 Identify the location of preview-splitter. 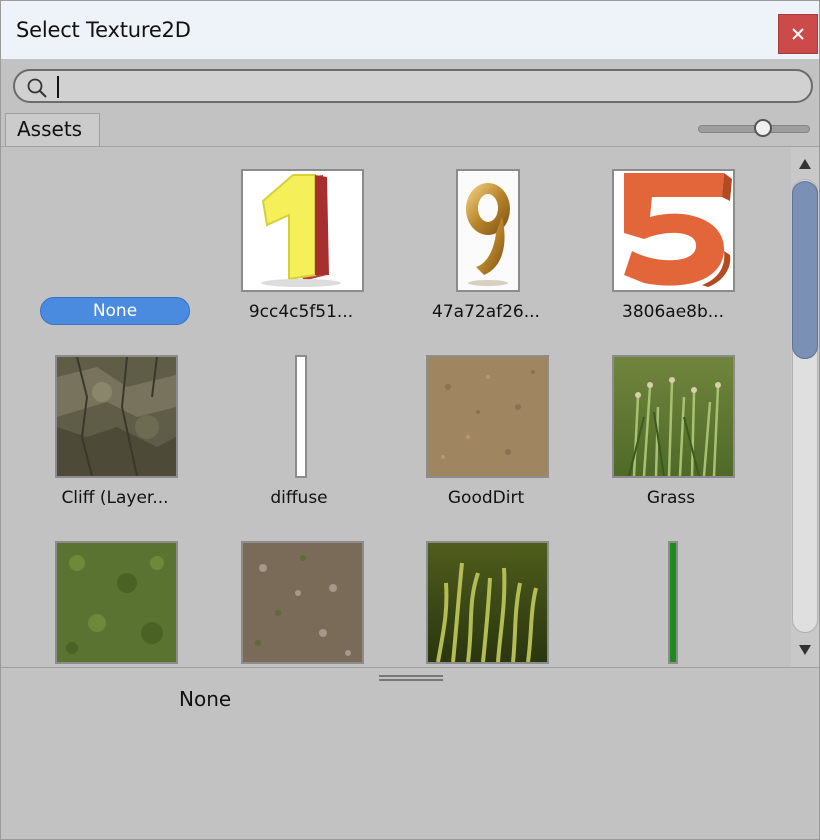
(410, 675).